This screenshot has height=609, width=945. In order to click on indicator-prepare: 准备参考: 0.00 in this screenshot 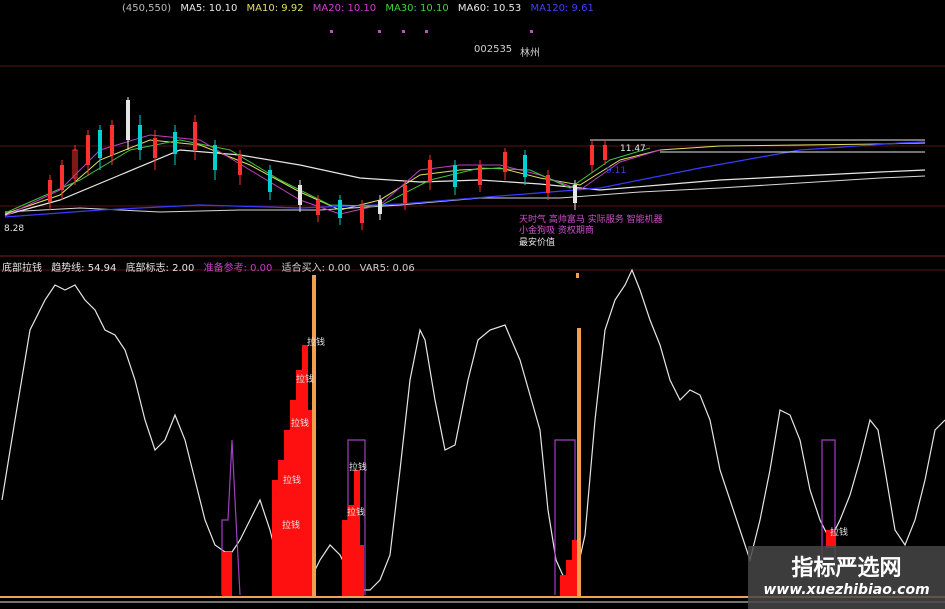, I will do `click(238, 268)`.